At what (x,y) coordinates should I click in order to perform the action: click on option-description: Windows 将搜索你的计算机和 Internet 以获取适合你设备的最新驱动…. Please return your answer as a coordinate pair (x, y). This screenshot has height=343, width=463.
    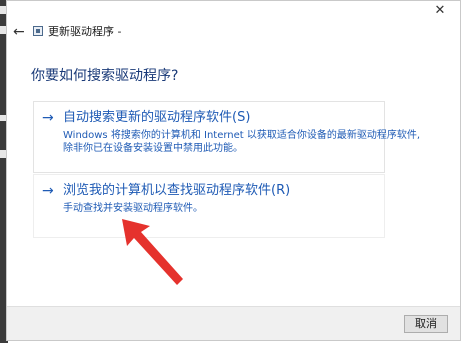
    Looking at the image, I should click on (242, 135).